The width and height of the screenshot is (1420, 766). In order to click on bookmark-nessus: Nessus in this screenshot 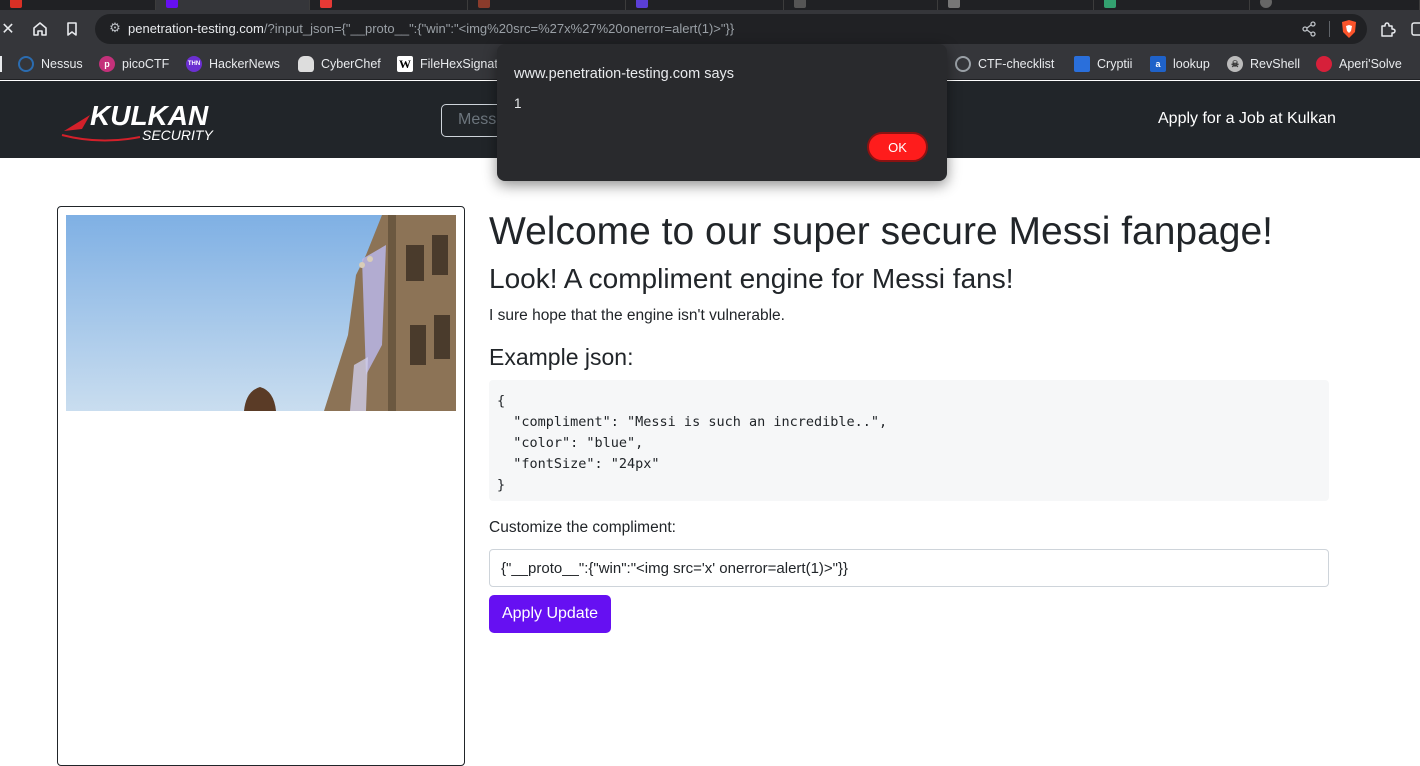, I will do `click(50, 64)`.